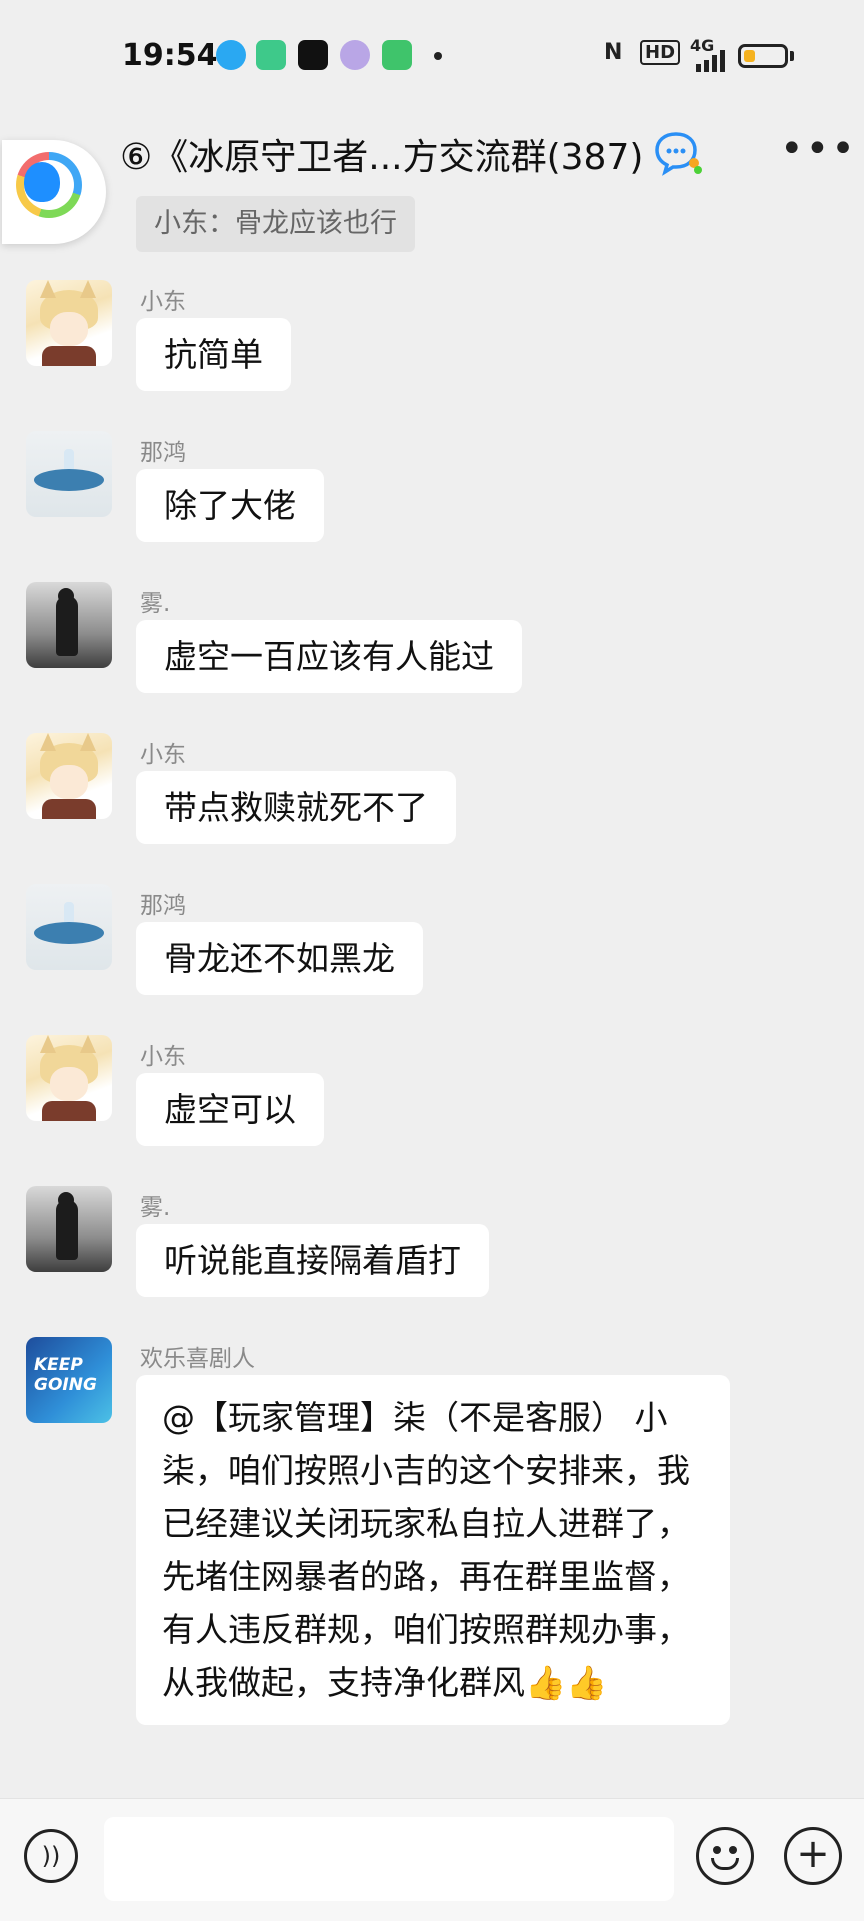 The height and width of the screenshot is (1921, 864). What do you see at coordinates (613, 52) in the screenshot?
I see `nfc-icon: N` at bounding box center [613, 52].